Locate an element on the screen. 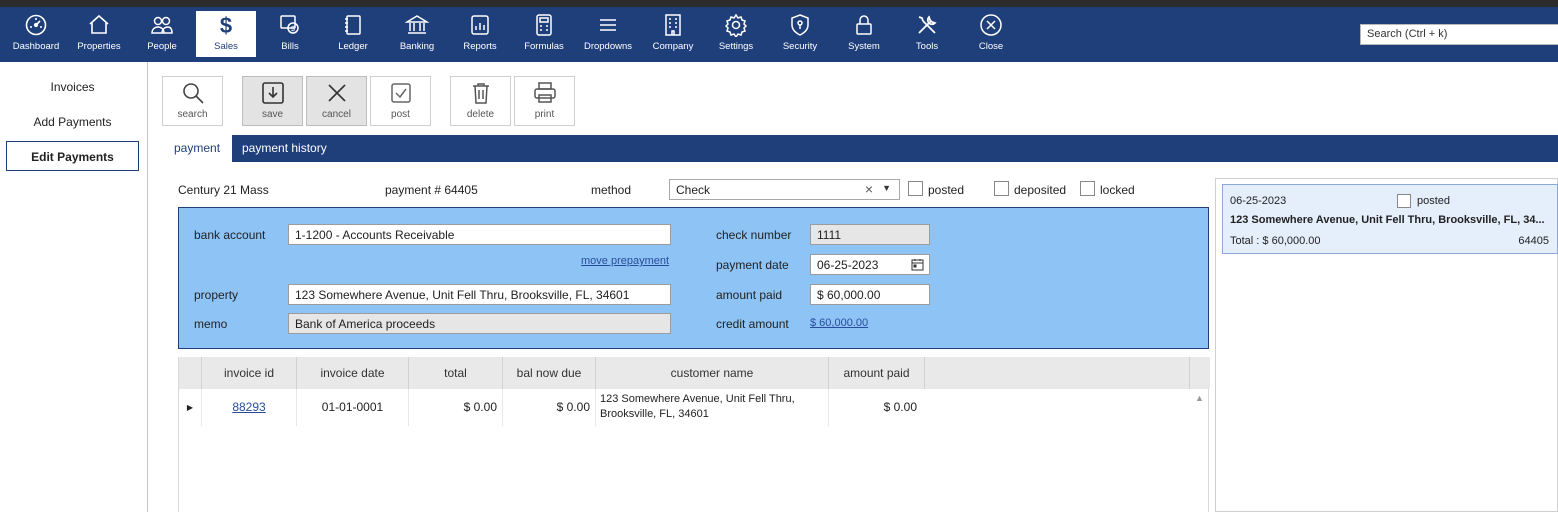  search-icon is located at coordinates (193, 93).